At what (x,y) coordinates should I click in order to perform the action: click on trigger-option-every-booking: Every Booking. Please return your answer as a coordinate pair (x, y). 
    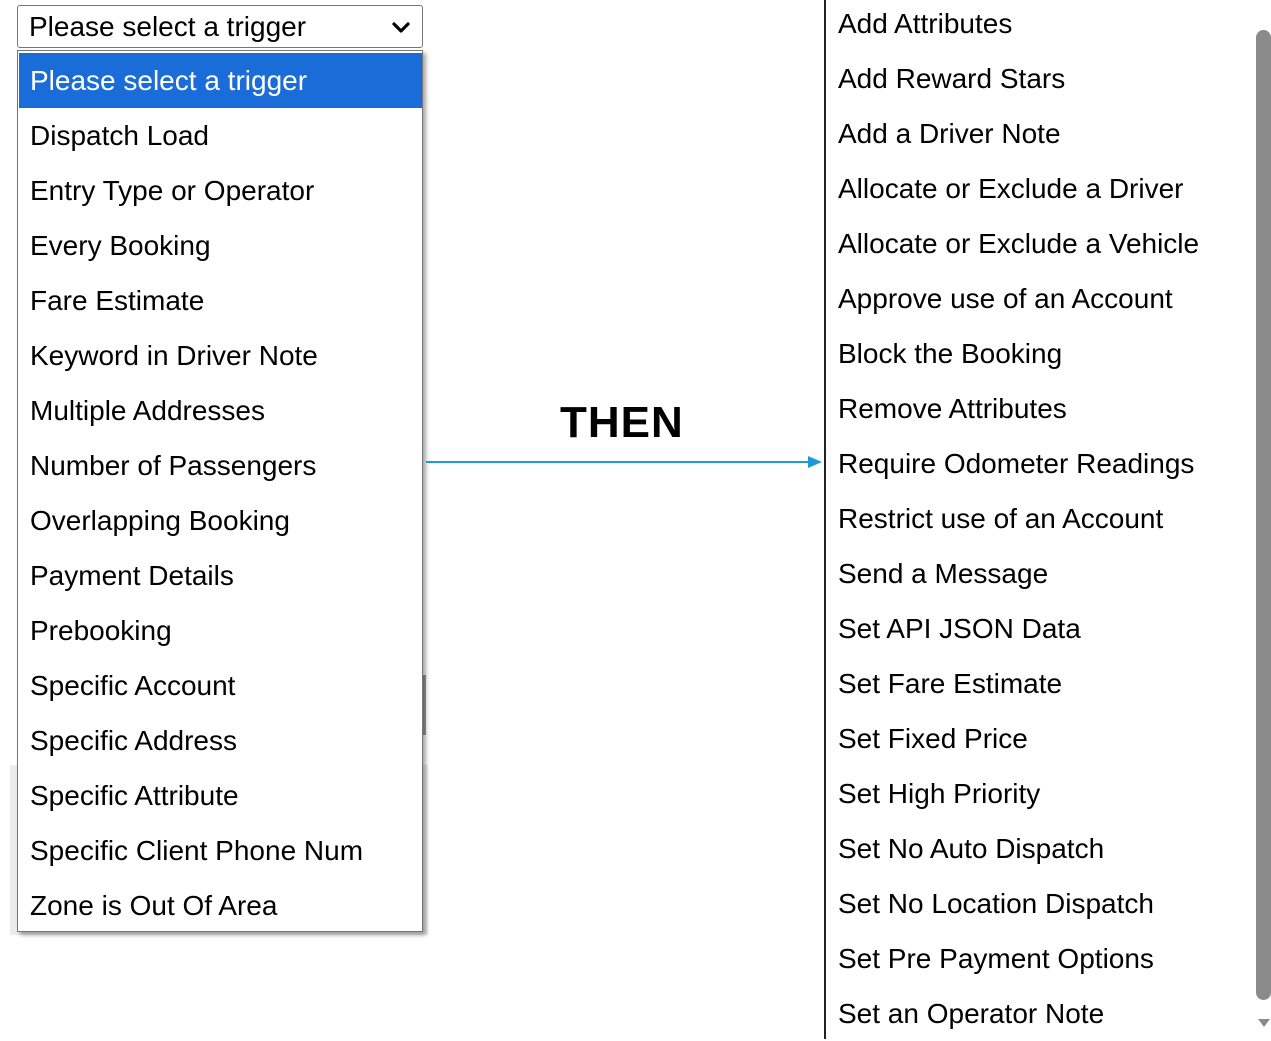
    Looking at the image, I should click on (220, 245).